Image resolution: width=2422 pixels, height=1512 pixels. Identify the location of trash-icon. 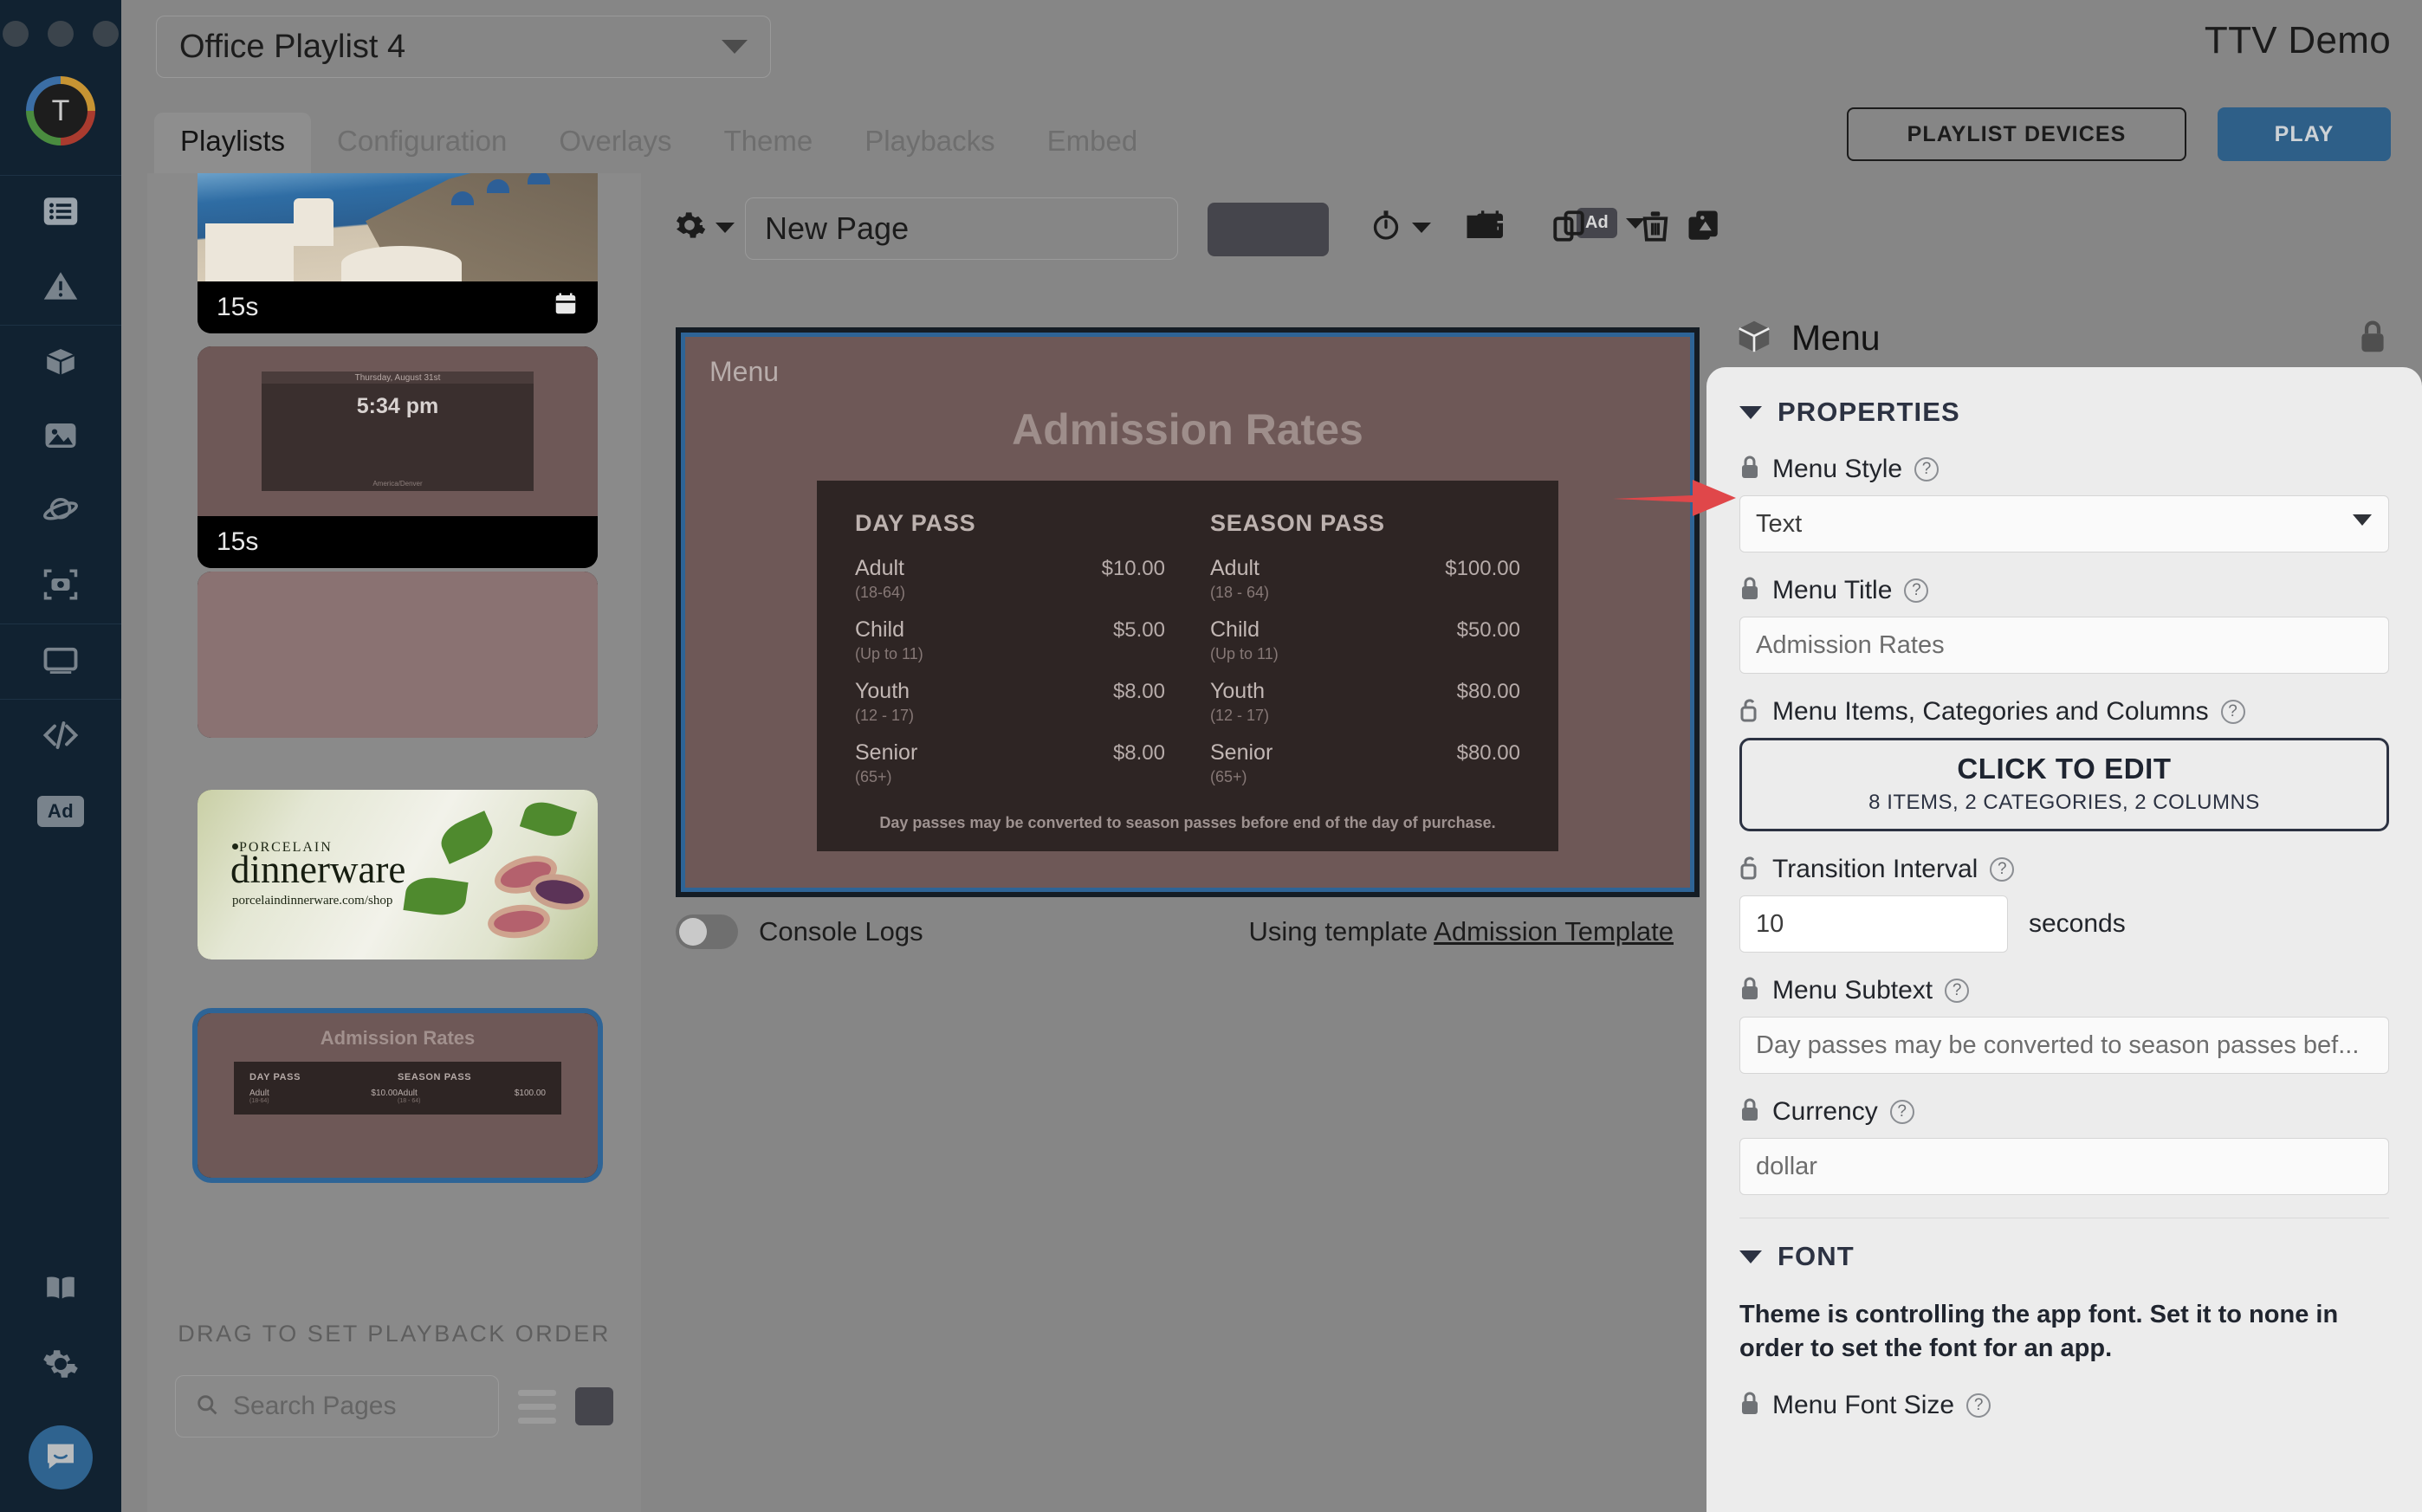
(1655, 228).